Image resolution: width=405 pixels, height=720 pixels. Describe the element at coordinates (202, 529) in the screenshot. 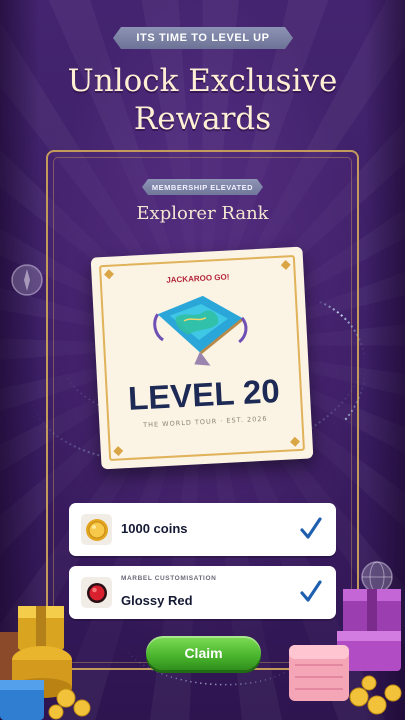

I see `reward-row-coins: 1000 coins` at that location.